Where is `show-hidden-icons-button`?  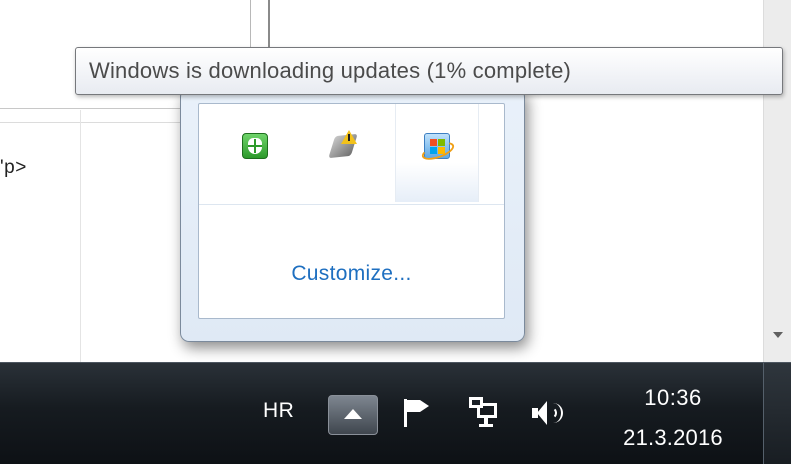
show-hidden-icons-button is located at coordinates (353, 415).